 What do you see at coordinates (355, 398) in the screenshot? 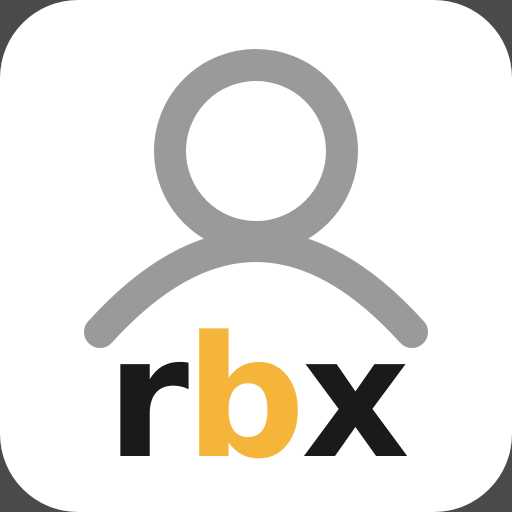
I see `logo-letter-x: x` at bounding box center [355, 398].